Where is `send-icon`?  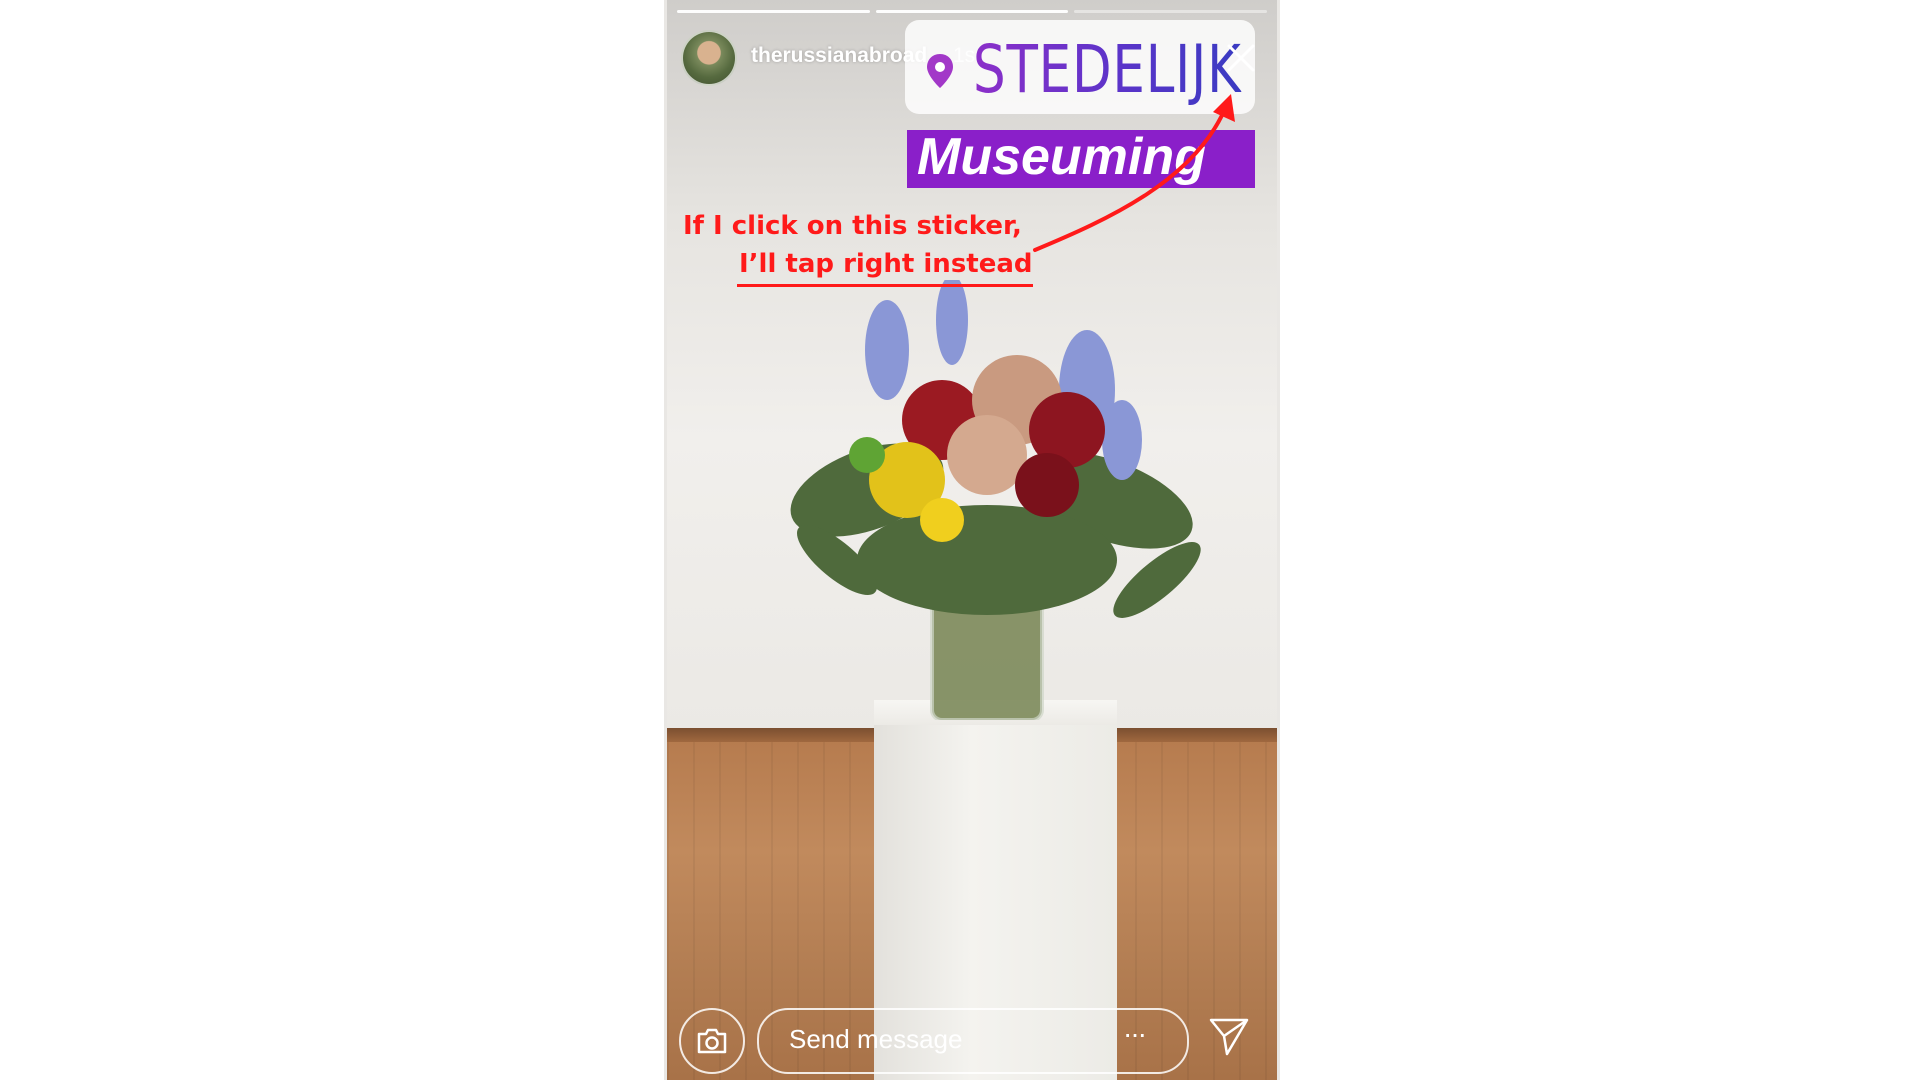
send-icon is located at coordinates (1229, 1036).